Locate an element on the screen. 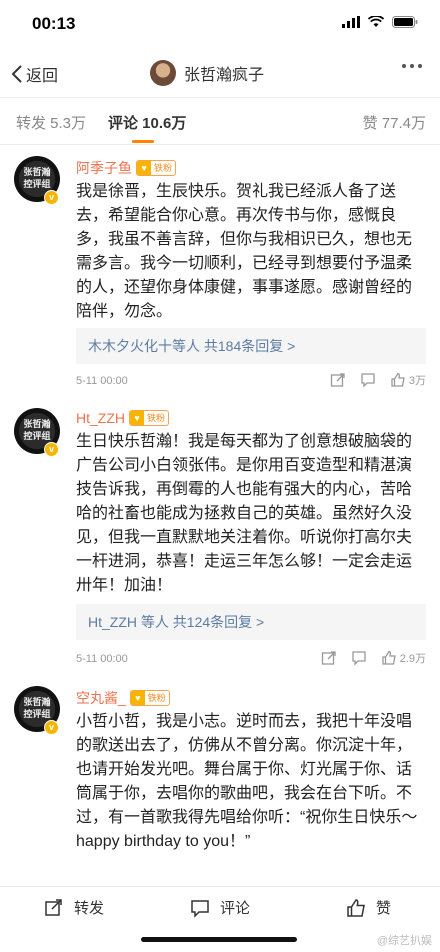  nav-bar: 返回 张哲瀚疯子 is located at coordinates (220, 74).